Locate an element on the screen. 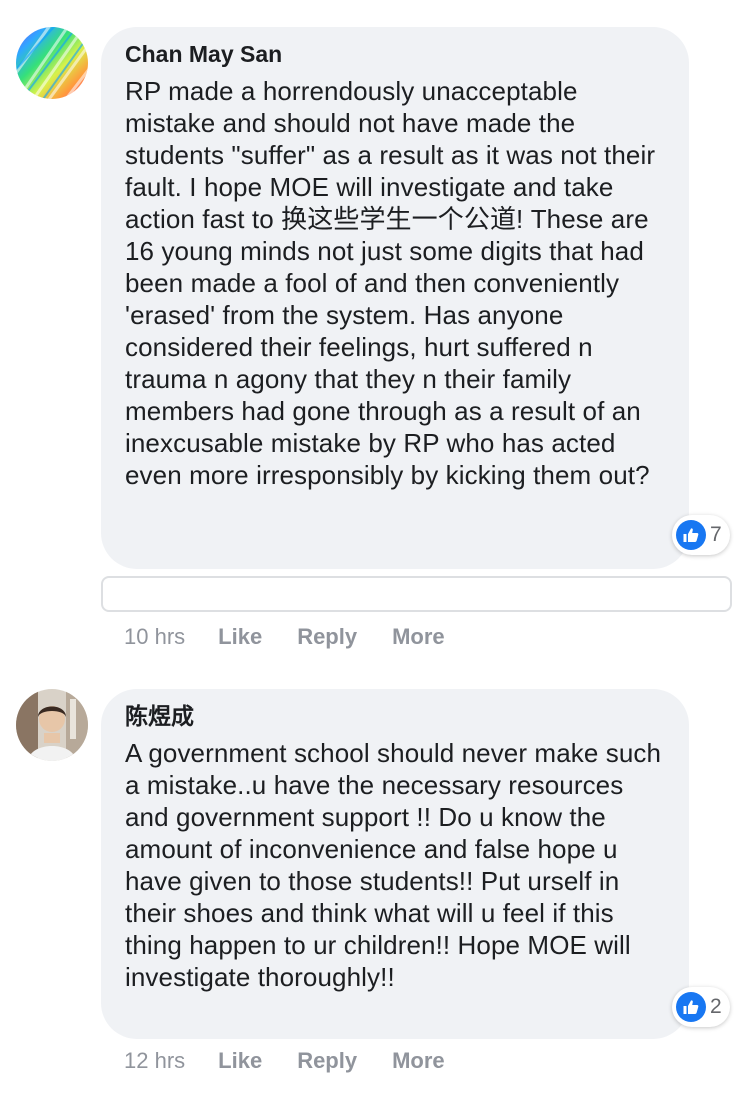 The image size is (750, 1096). comment-author: 陈煜成 is located at coordinates (395, 716).